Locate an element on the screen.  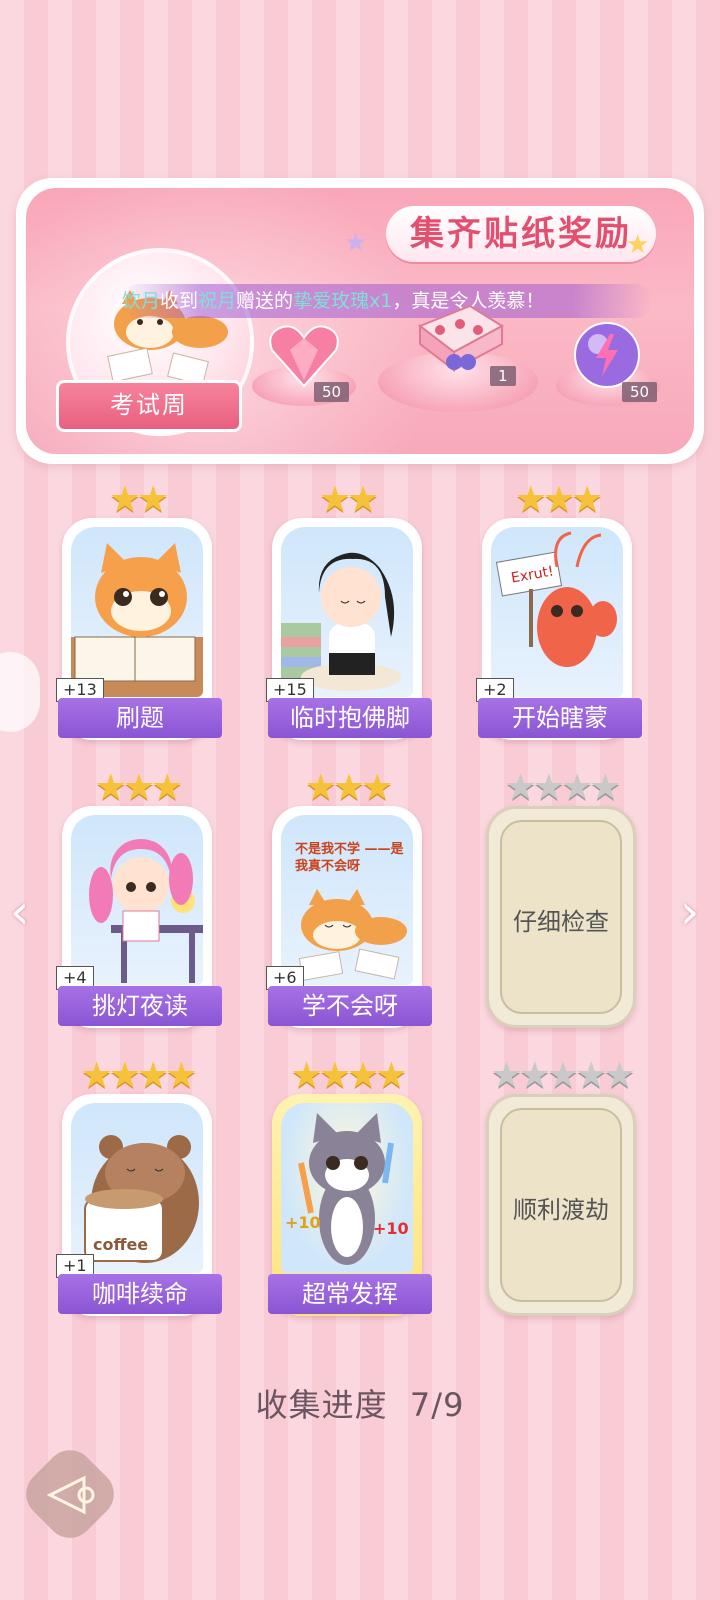
girl-desk-lamp-icon is located at coordinates (146, 911).